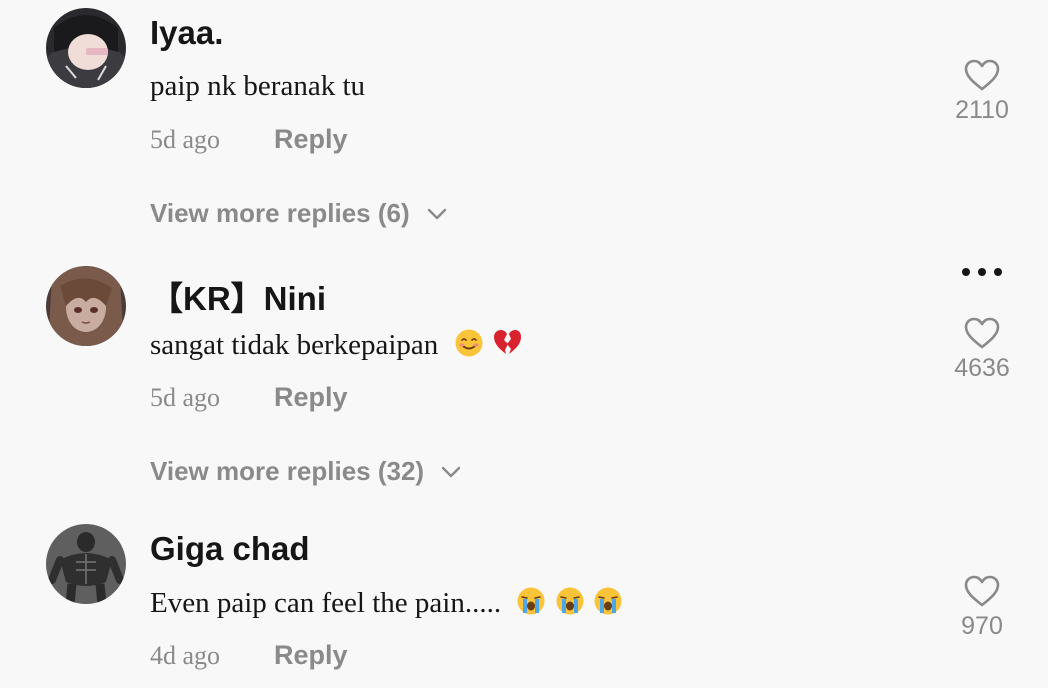 This screenshot has height=688, width=1048. I want to click on comment-text: sangat tidak berkepaipan, so click(336, 345).